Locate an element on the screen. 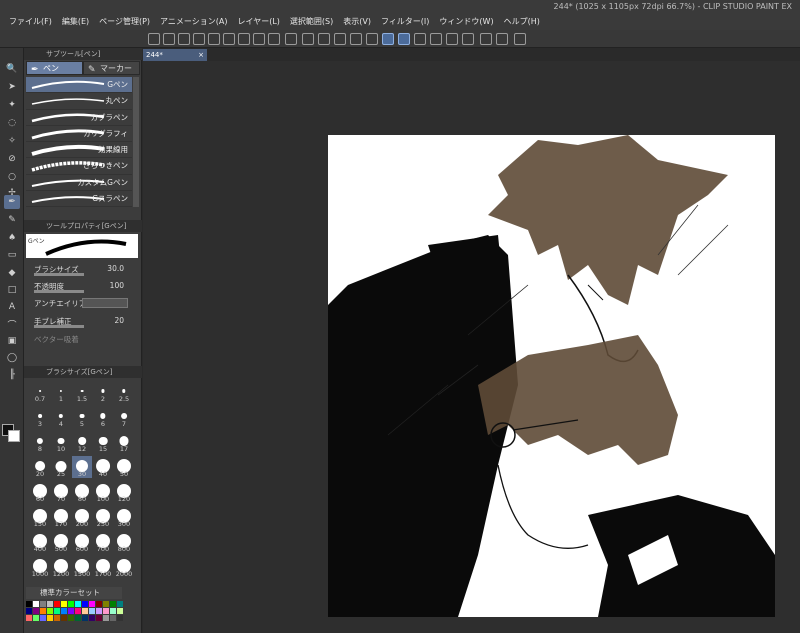  brush-size-option: 3 is located at coordinates (40, 417).